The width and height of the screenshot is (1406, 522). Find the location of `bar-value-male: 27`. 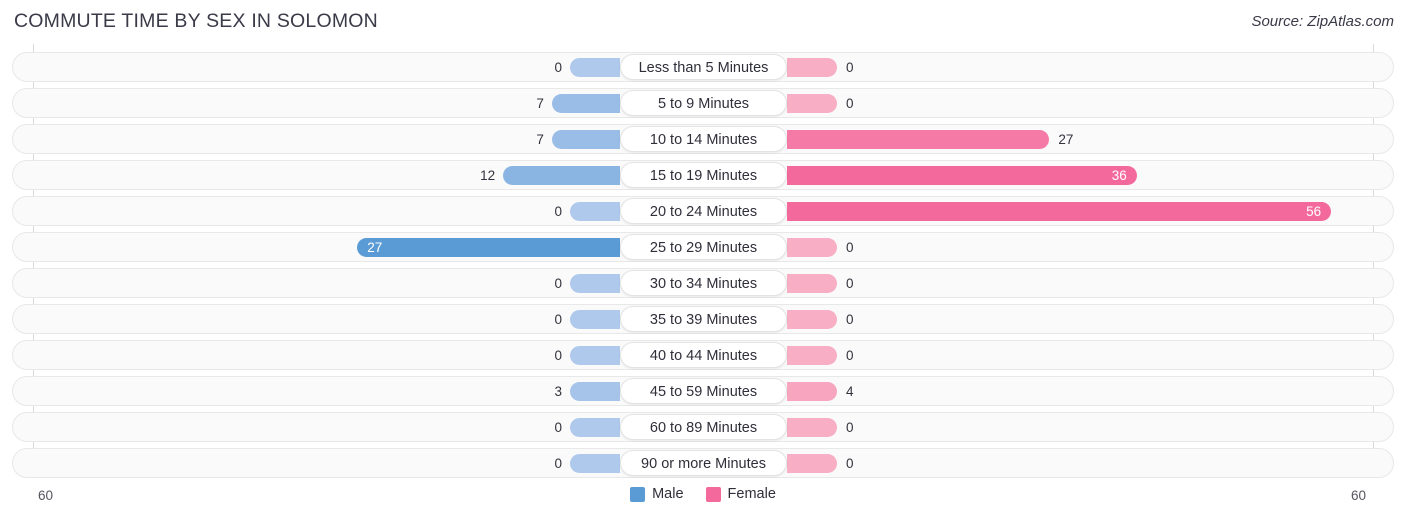

bar-value-male: 27 is located at coordinates (375, 247).